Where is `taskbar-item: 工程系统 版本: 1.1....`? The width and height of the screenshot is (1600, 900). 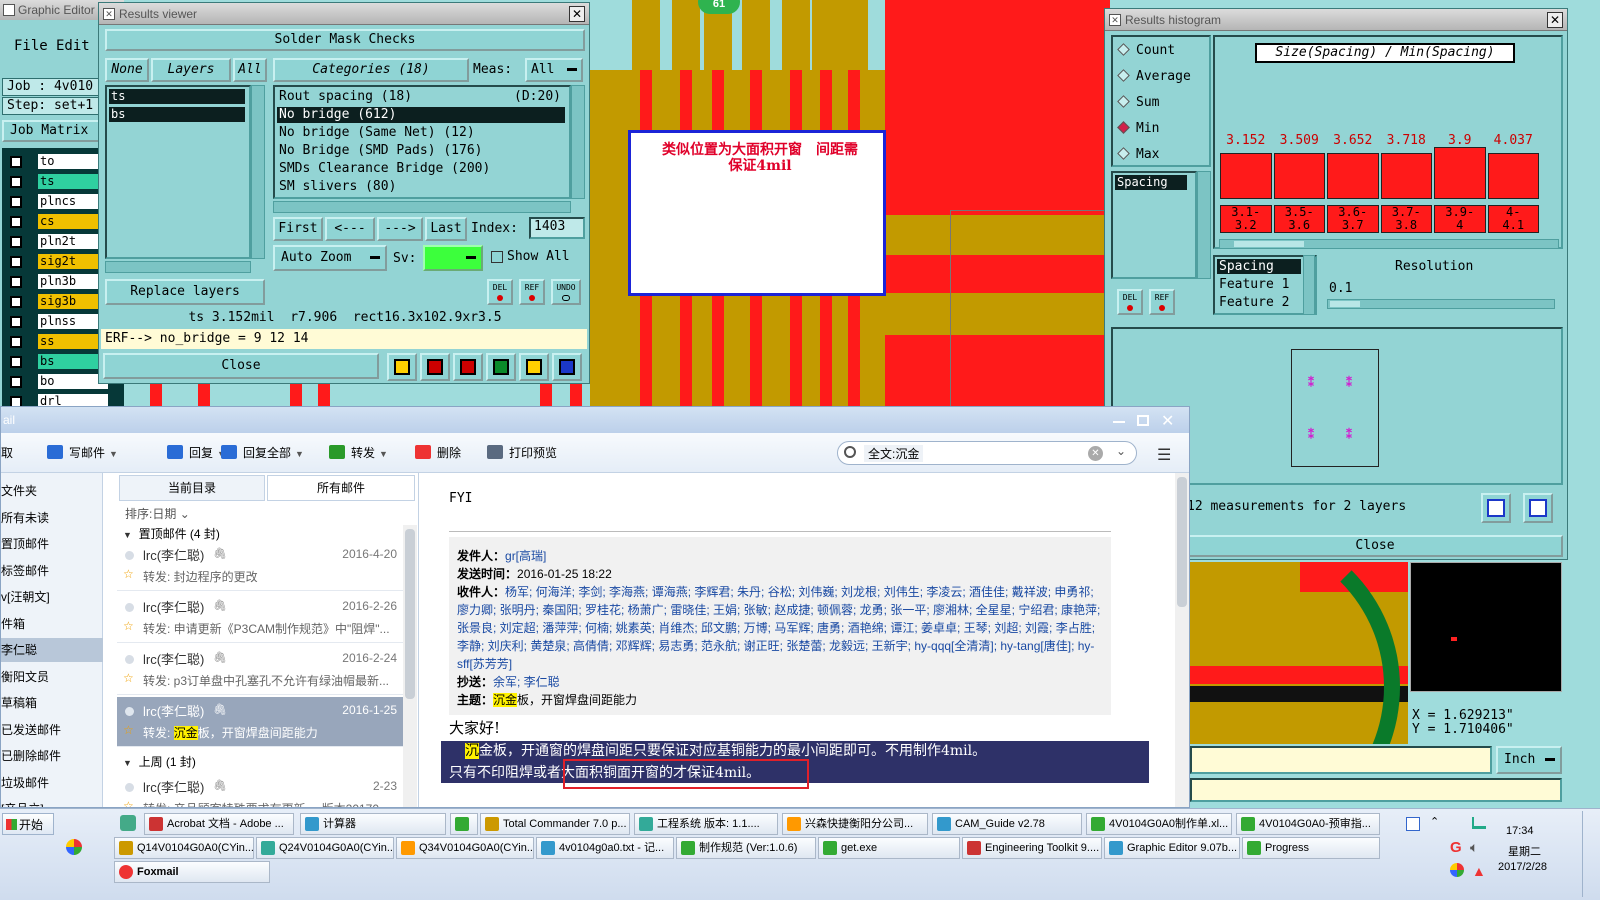
taskbar-item: 工程系统 版本: 1.1.... is located at coordinates (706, 824).